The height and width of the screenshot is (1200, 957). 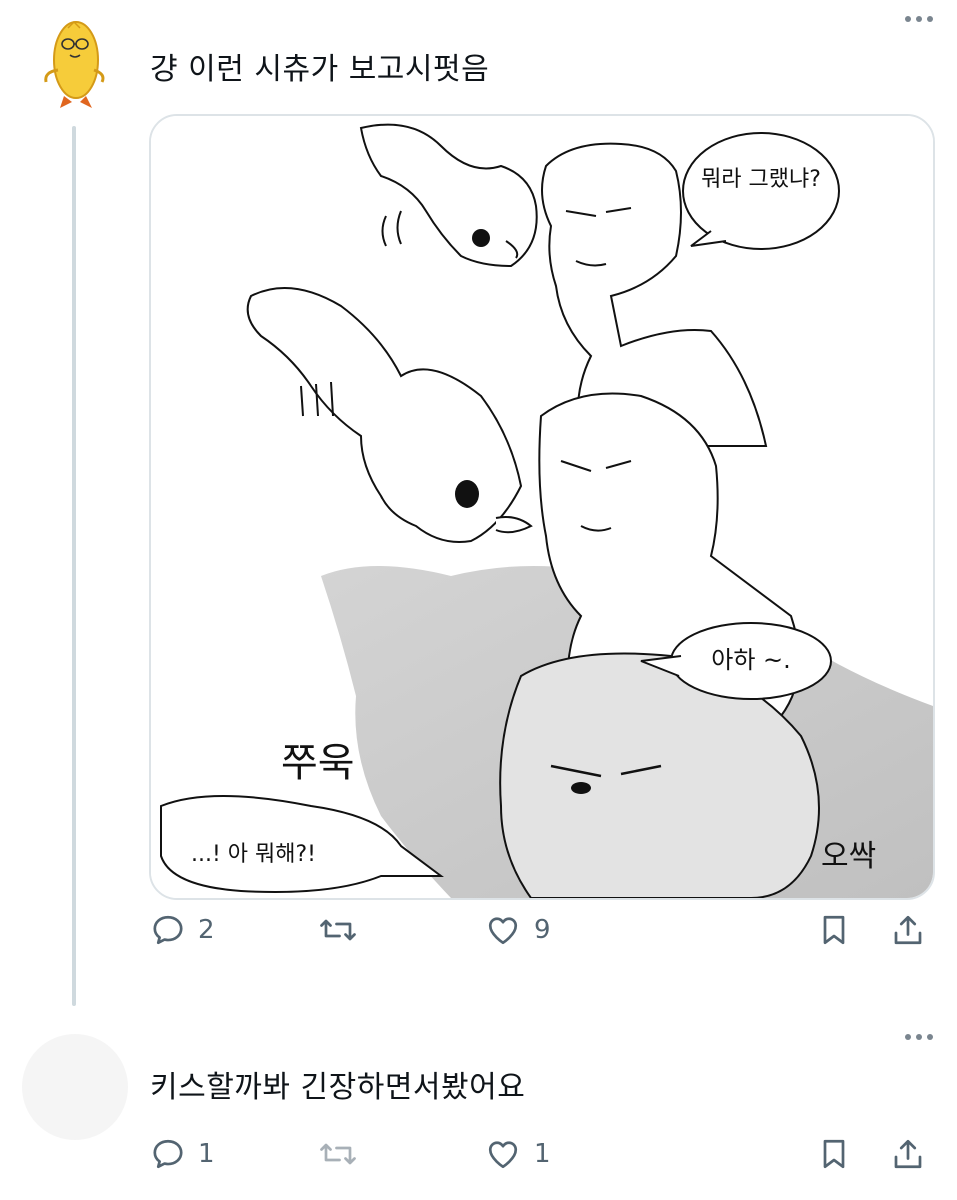 I want to click on thread-connector-line, so click(x=74, y=566).